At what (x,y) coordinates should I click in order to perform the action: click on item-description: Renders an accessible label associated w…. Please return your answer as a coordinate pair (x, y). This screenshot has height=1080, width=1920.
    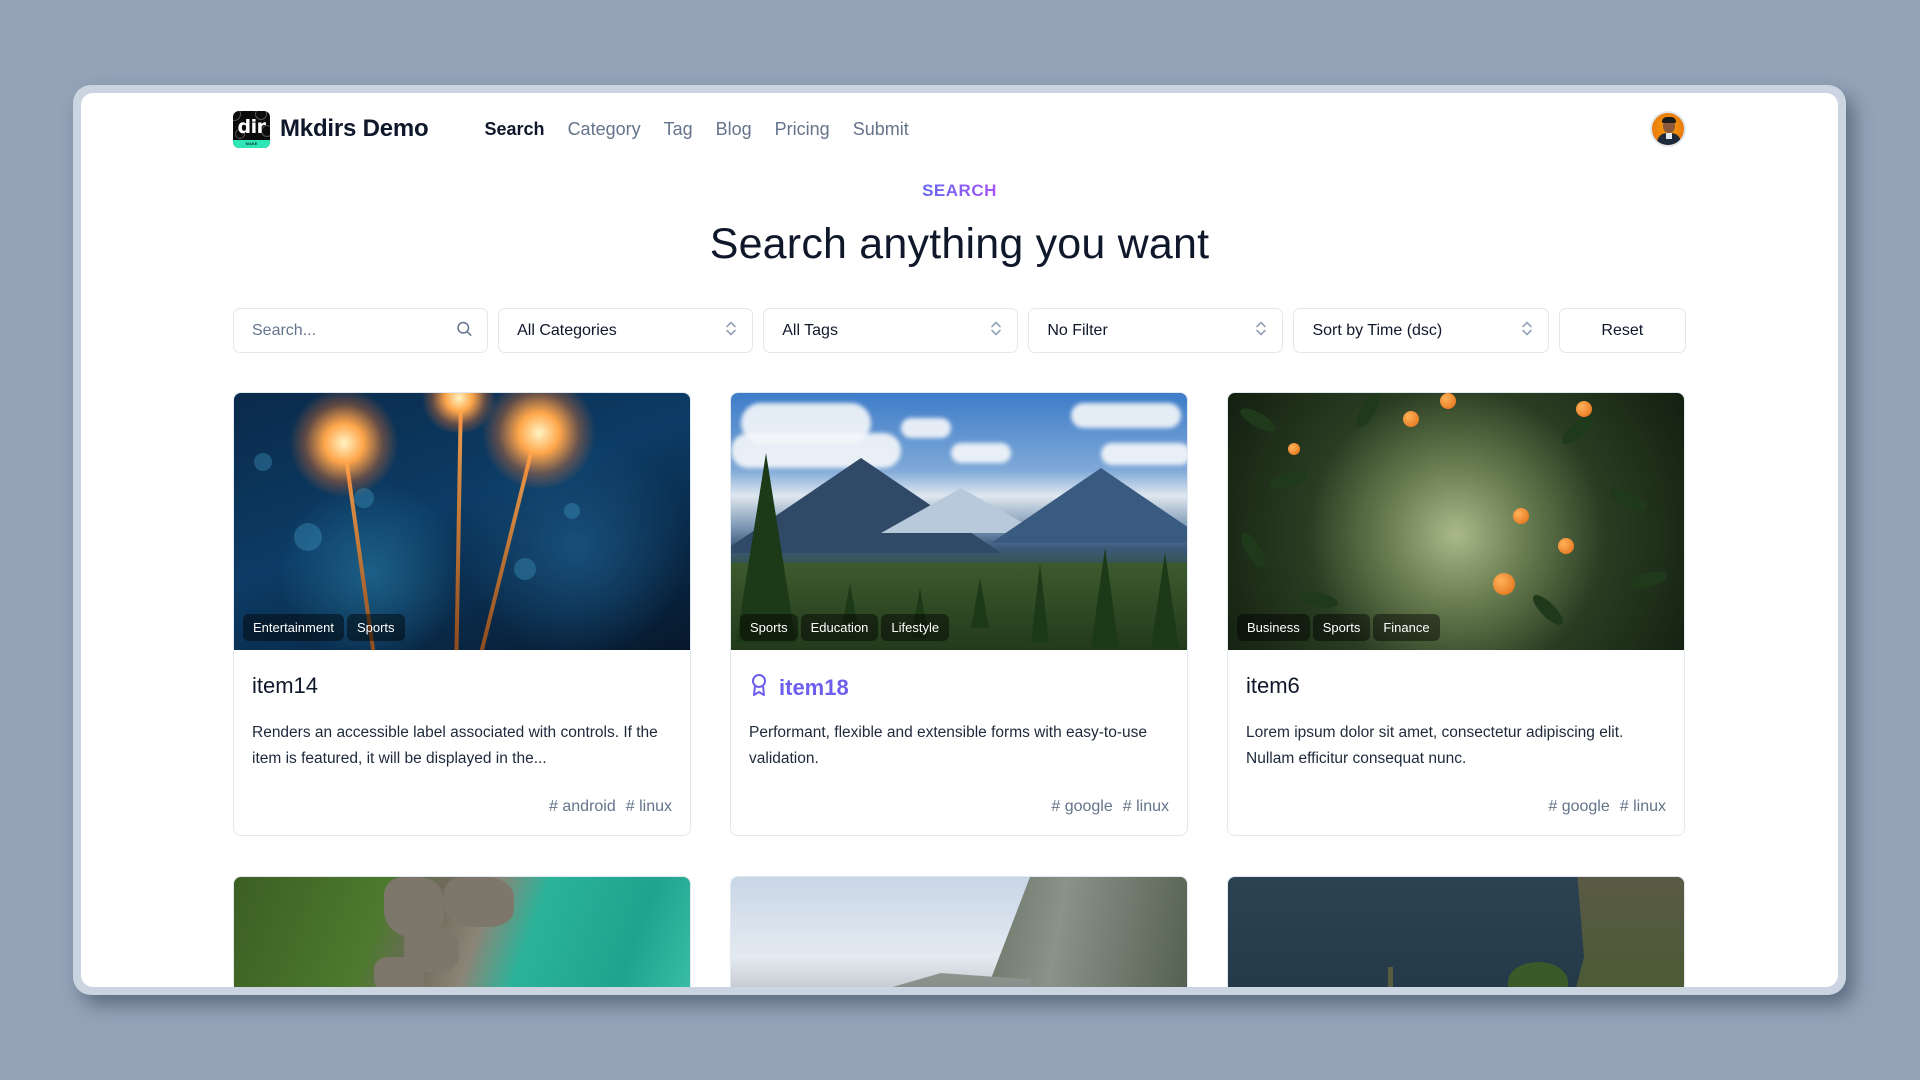
    Looking at the image, I should click on (455, 745).